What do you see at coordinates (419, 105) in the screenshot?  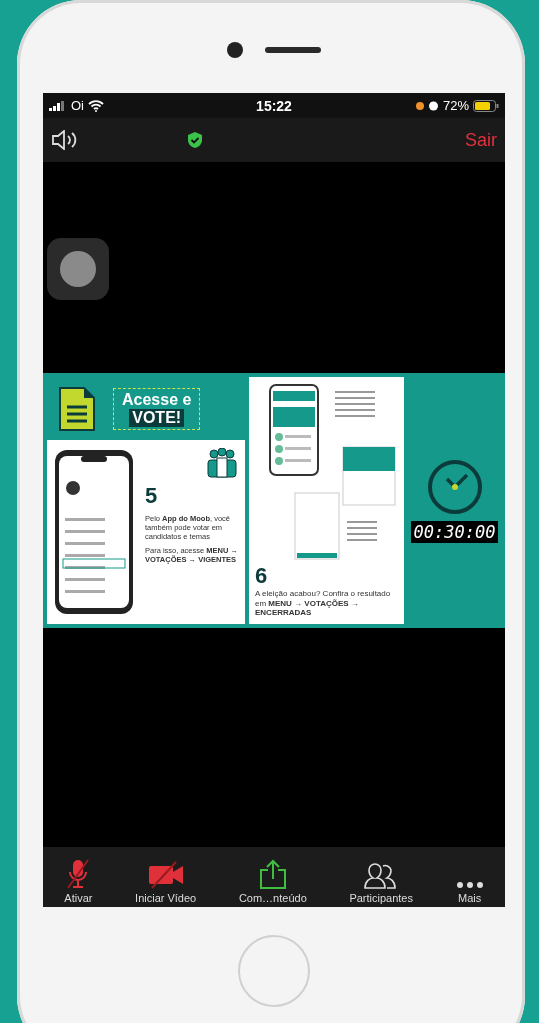 I see `recording-dot-icon` at bounding box center [419, 105].